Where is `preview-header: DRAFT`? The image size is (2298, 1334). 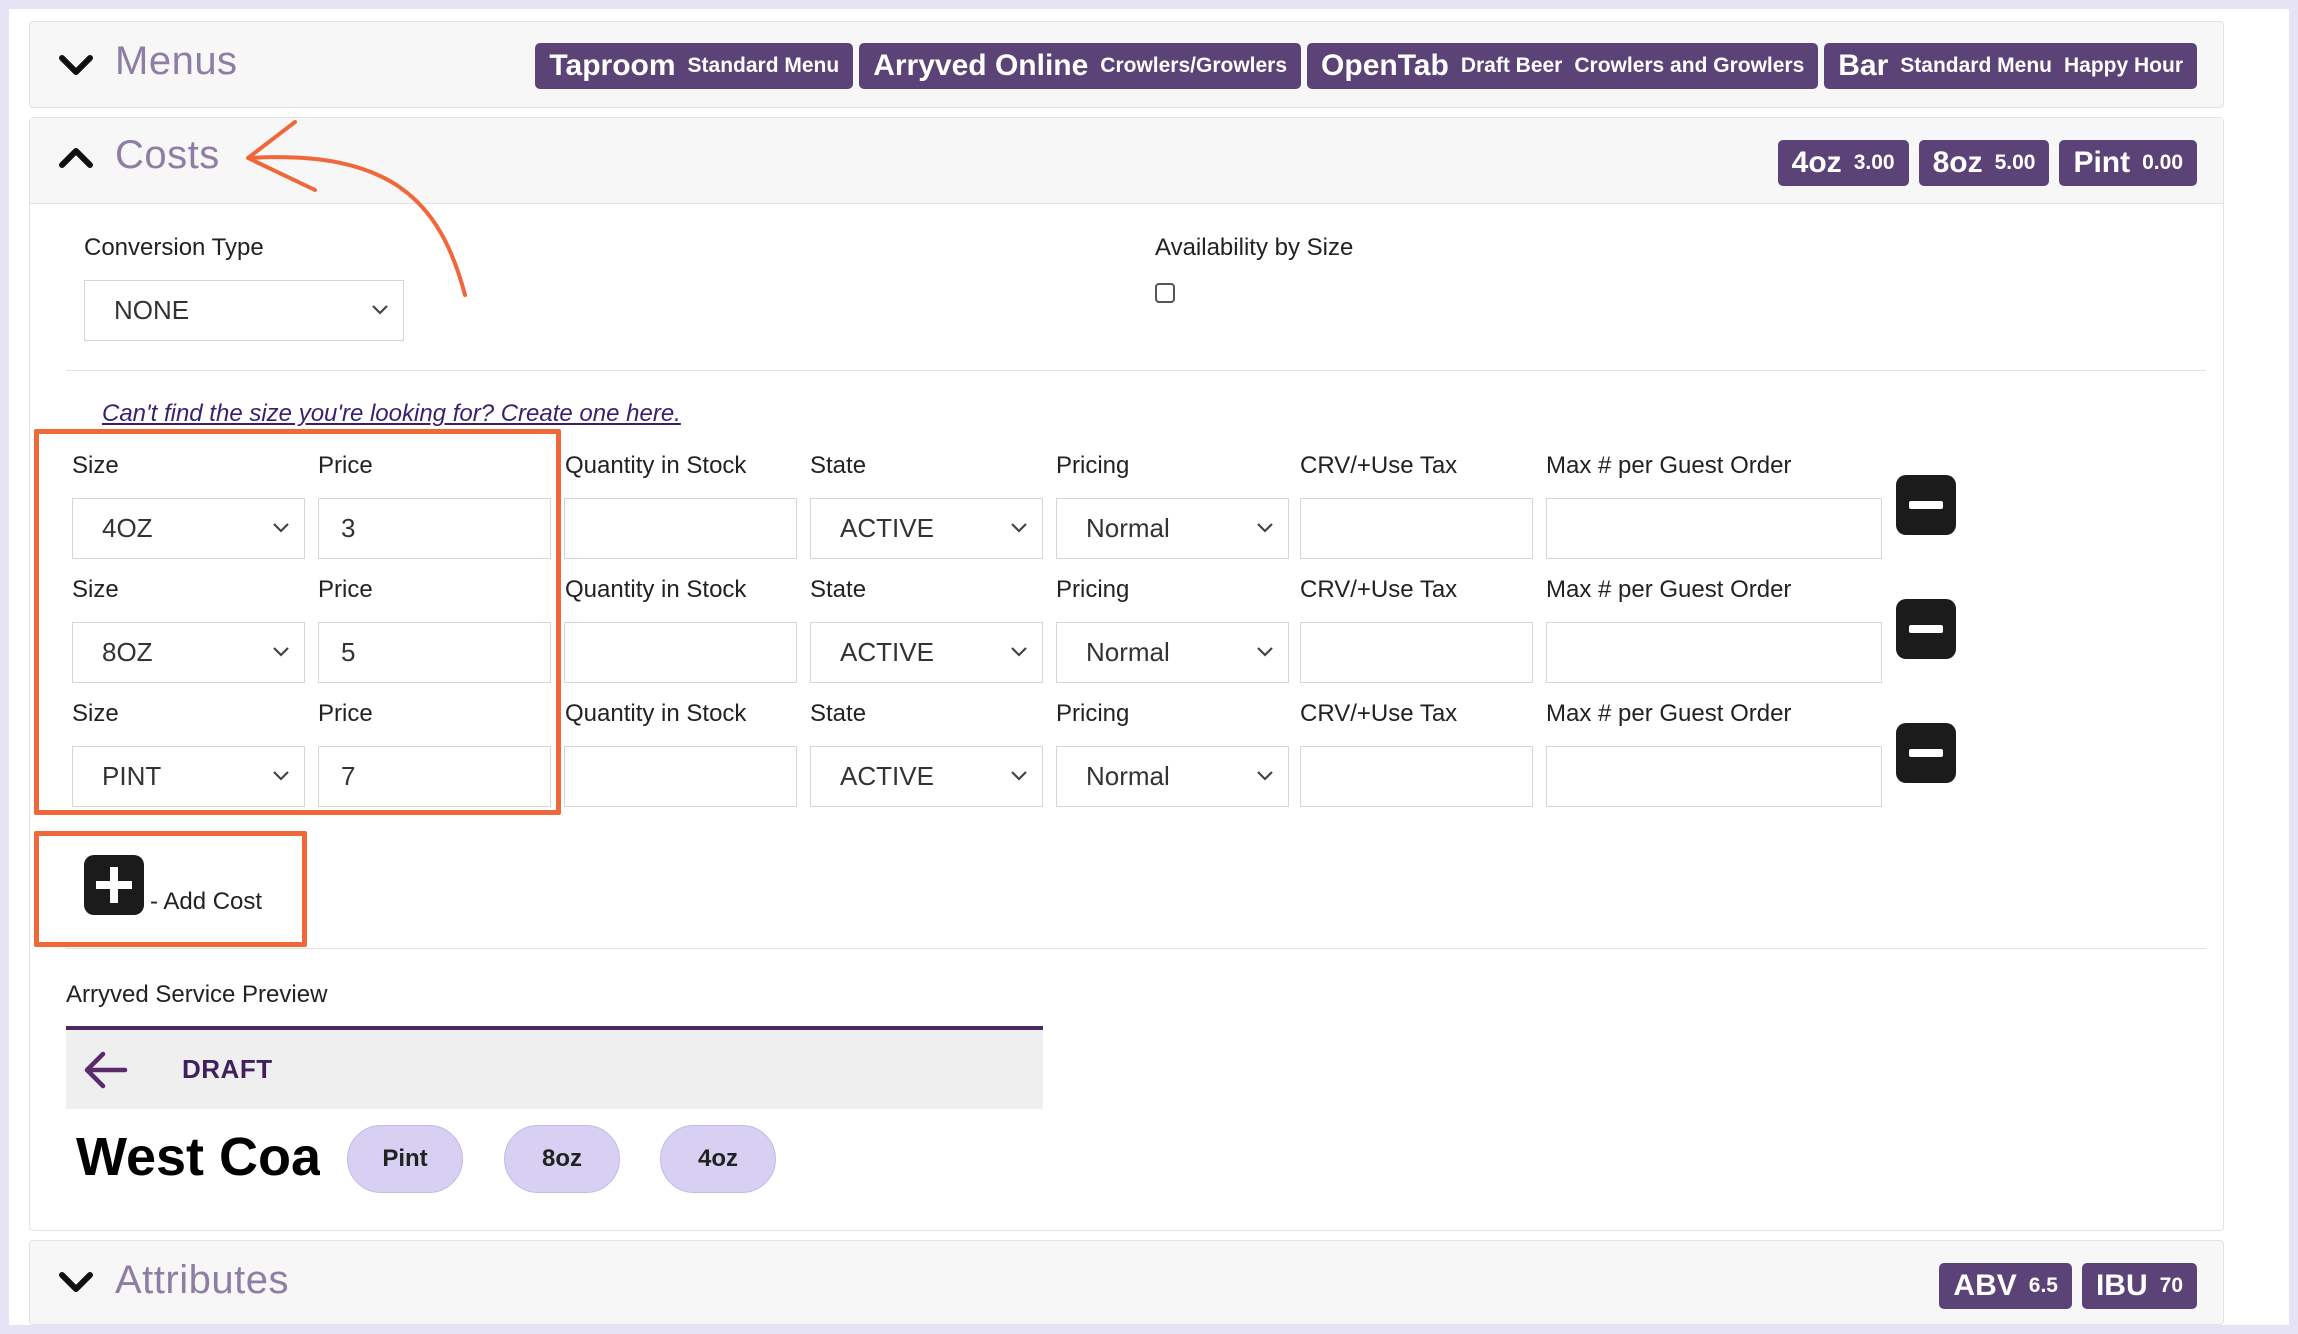 preview-header: DRAFT is located at coordinates (554, 1067).